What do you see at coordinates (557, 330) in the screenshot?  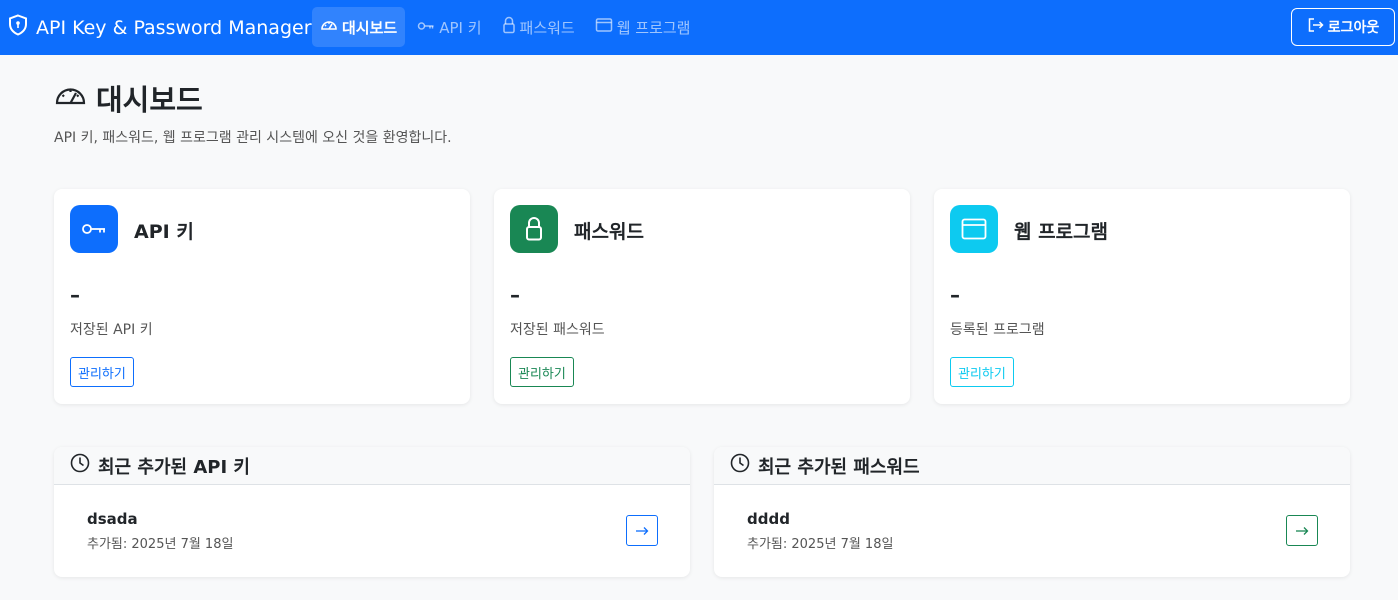 I see `card-description: 저장된 패스워드` at bounding box center [557, 330].